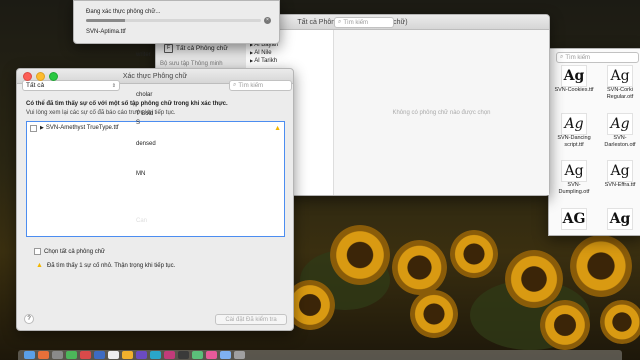 This screenshot has width=640, height=360. I want to click on font-grid-item: Ag, so click(618, 218).